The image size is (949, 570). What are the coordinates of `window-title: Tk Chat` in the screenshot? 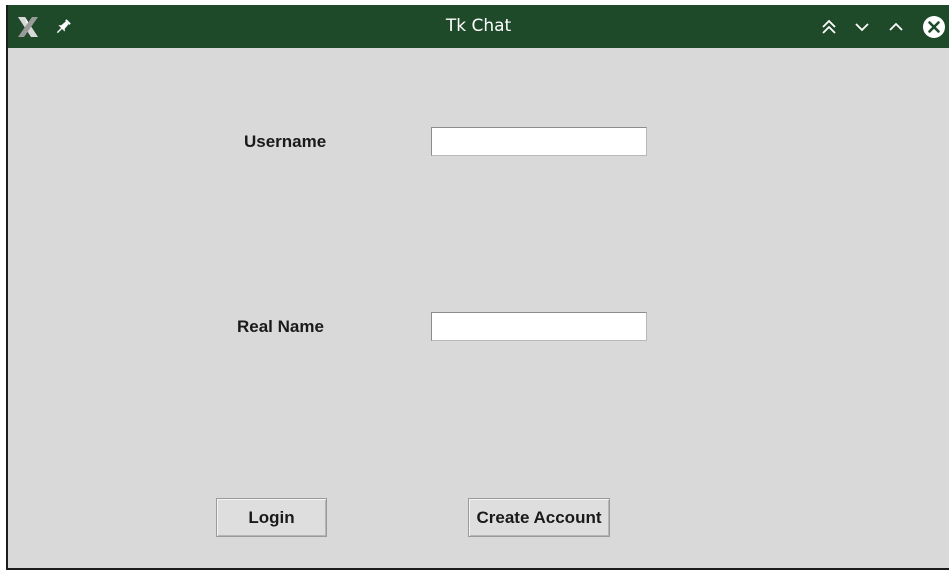 It's located at (478, 26).